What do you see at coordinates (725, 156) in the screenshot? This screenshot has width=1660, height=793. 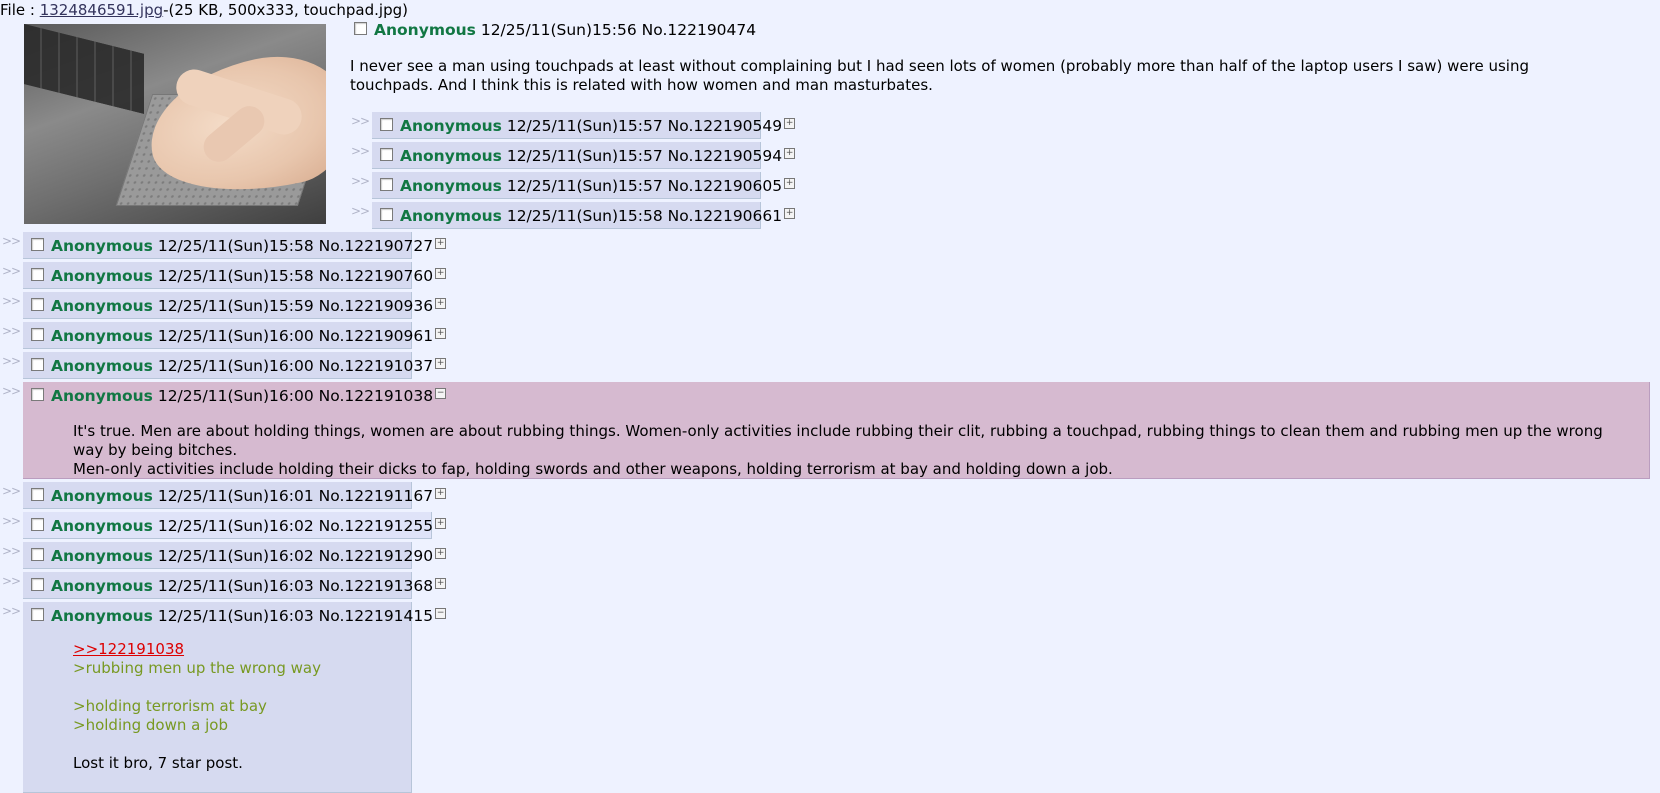 I see `post-number: No.122190594` at bounding box center [725, 156].